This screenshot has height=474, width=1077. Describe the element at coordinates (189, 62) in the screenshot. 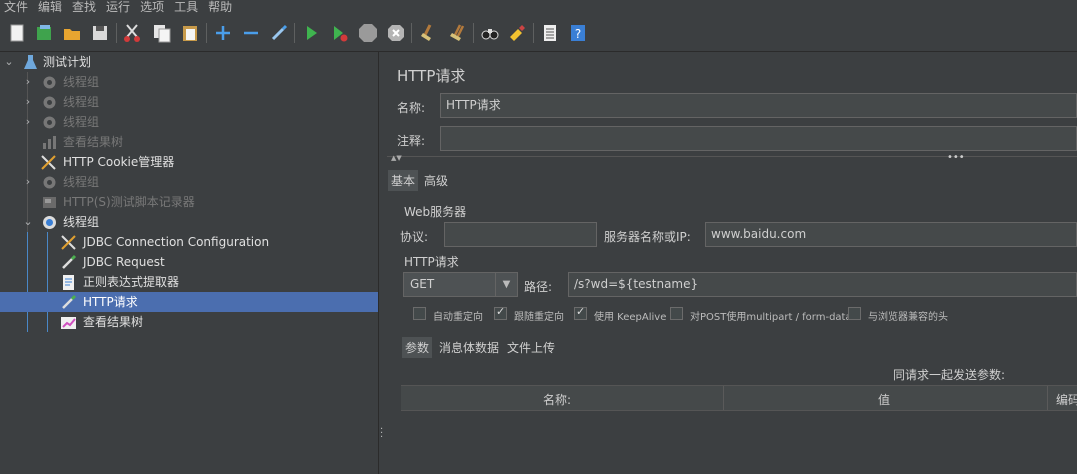

I see `tree-item-test-plan: ⌄ 测试计划` at that location.